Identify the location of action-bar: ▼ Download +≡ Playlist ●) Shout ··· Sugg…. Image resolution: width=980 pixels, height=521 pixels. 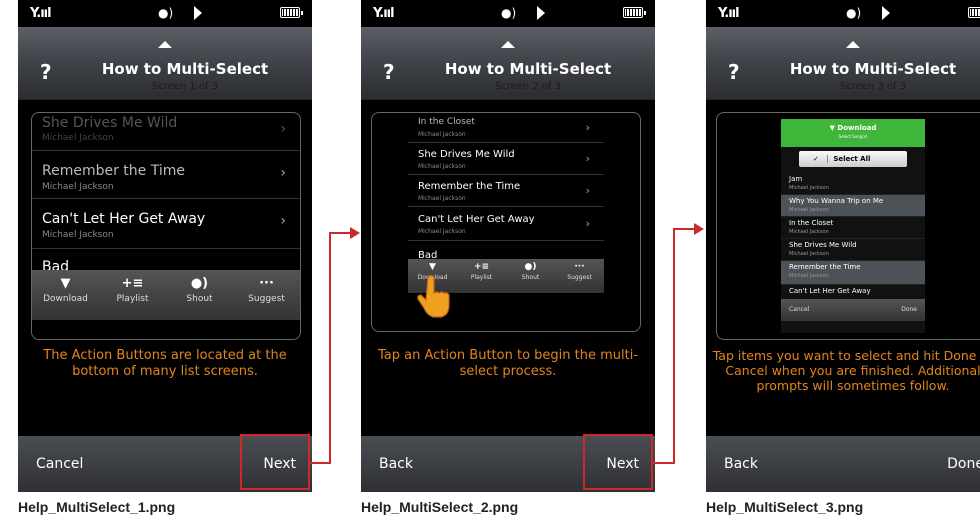
(166, 295).